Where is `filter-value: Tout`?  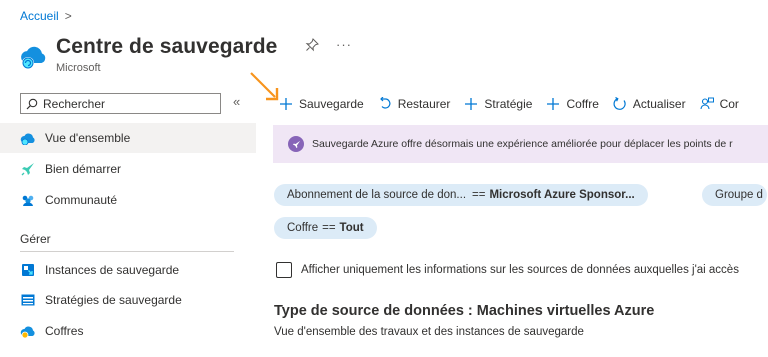 filter-value: Tout is located at coordinates (351, 228).